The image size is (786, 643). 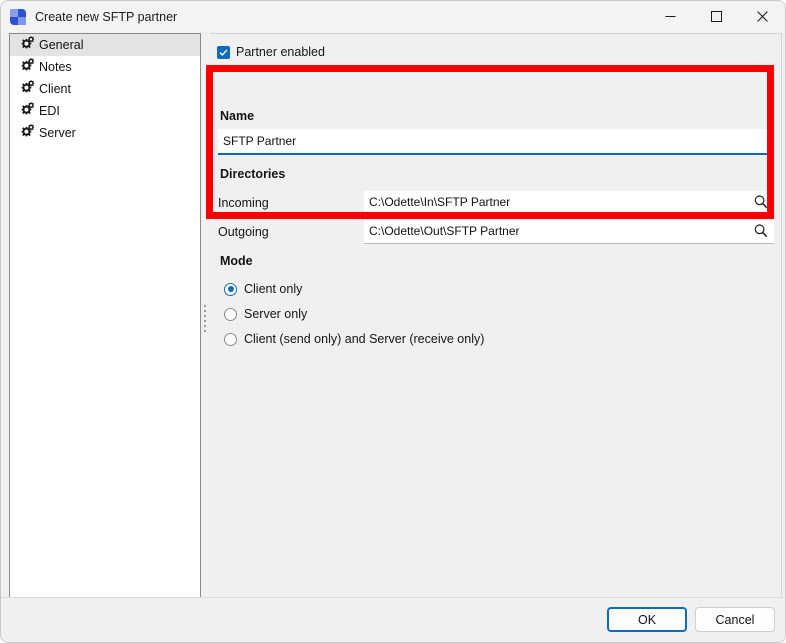 What do you see at coordinates (57, 133) in the screenshot?
I see `sidebar-item-label: Server` at bounding box center [57, 133].